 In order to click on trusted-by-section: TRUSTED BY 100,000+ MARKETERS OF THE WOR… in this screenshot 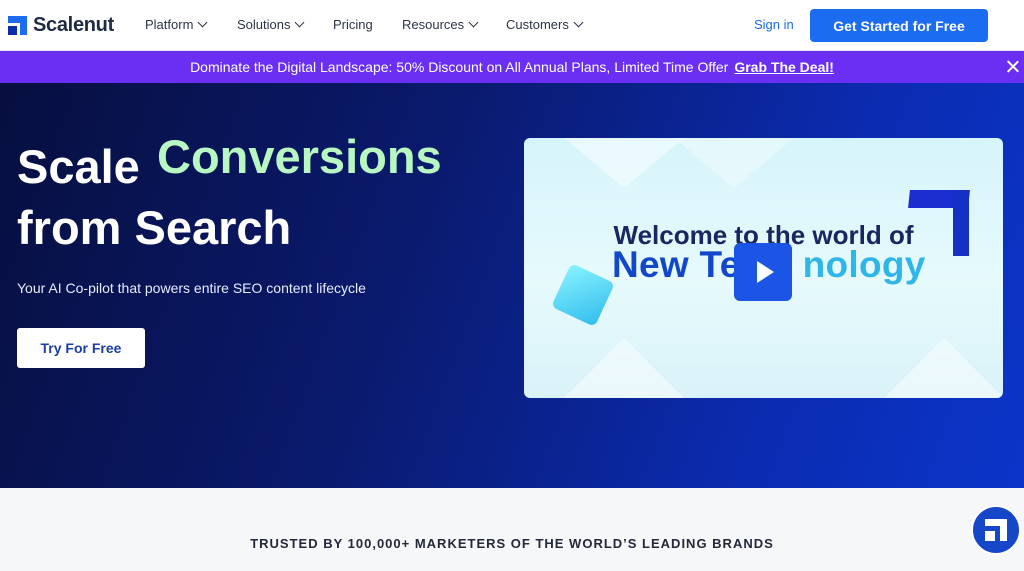, I will do `click(512, 529)`.